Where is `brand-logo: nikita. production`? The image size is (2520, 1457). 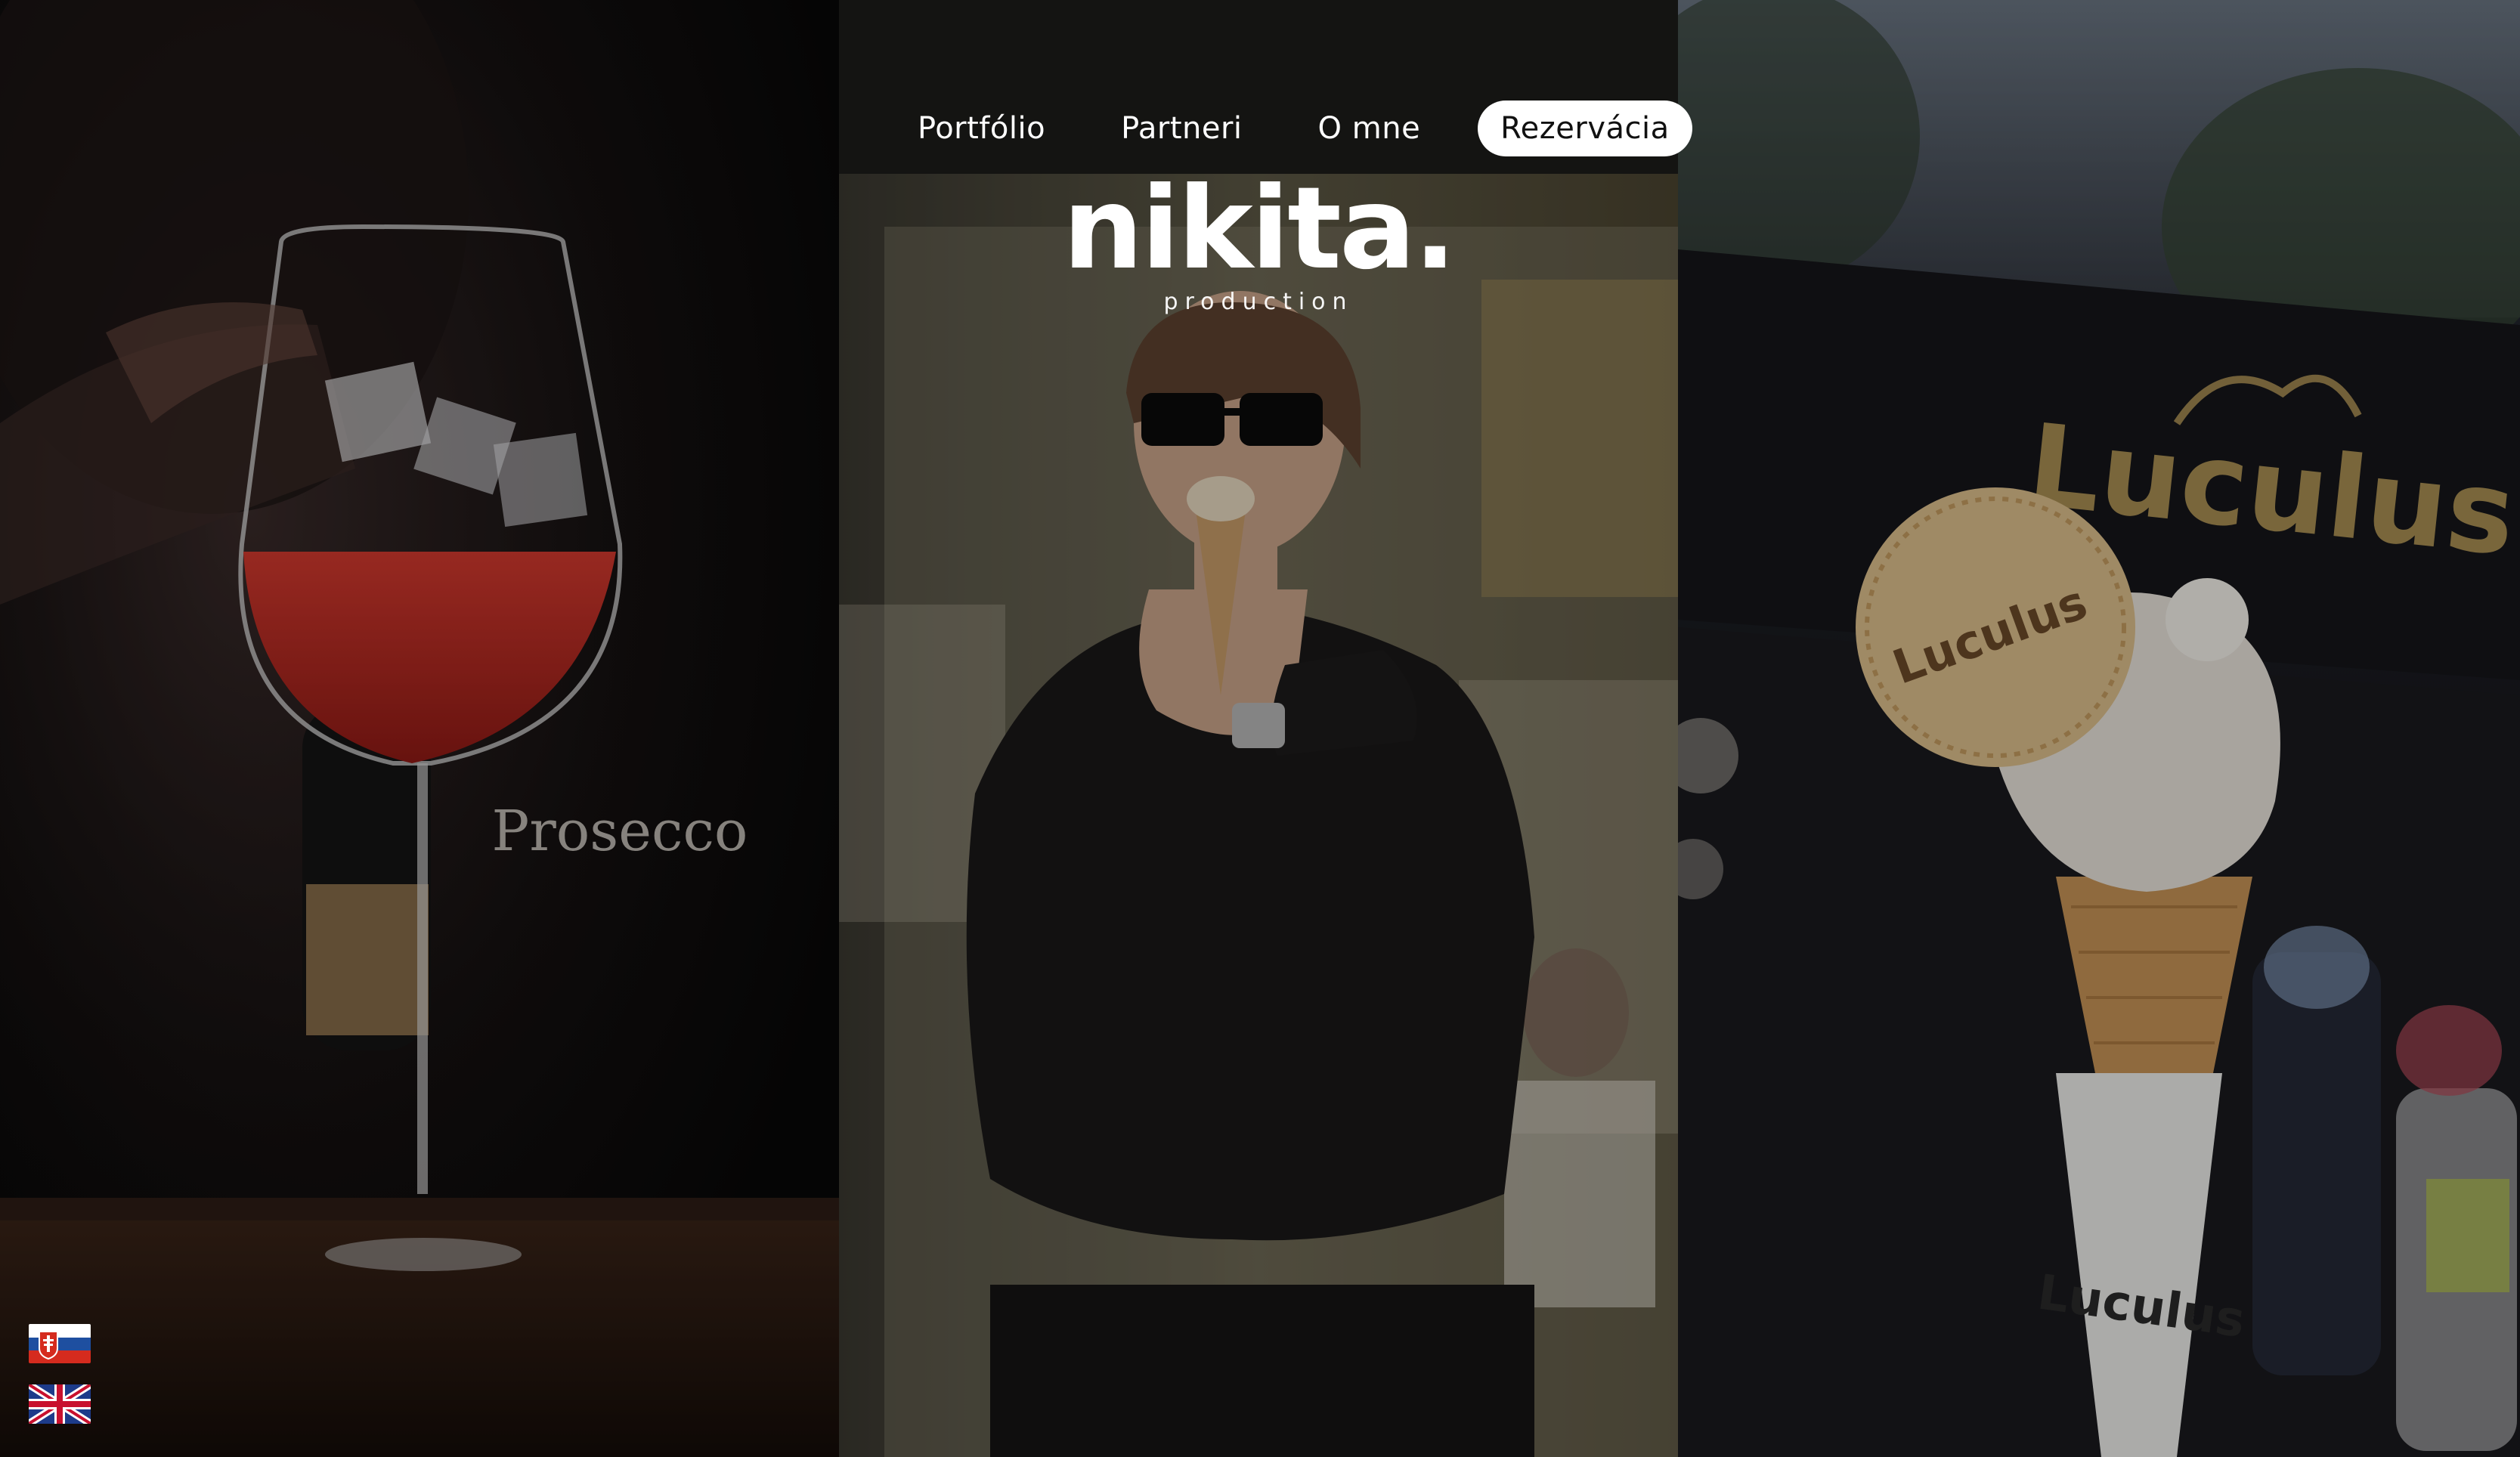
brand-logo: nikita. production is located at coordinates (1258, 243).